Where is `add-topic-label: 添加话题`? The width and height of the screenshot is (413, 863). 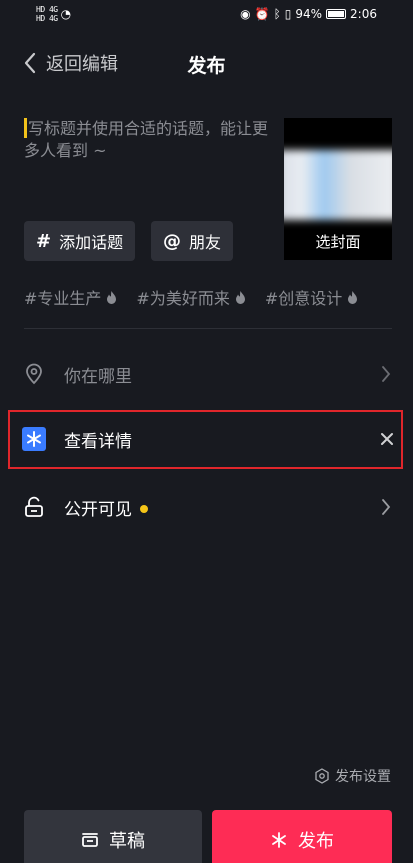
add-topic-label: 添加话题 is located at coordinates (91, 242).